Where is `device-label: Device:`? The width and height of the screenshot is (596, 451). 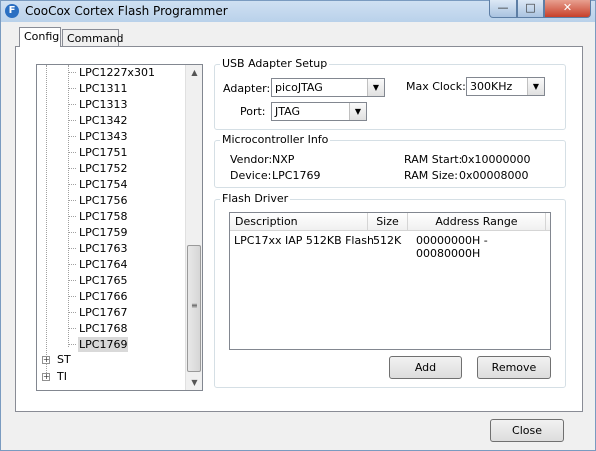
device-label: Device: is located at coordinates (251, 175).